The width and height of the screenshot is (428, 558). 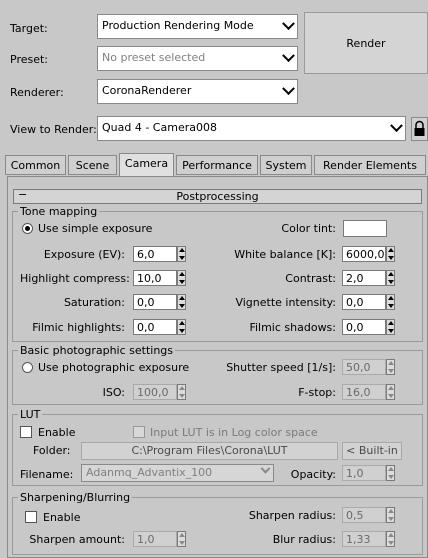 I want to click on render-button: Render, so click(x=366, y=43).